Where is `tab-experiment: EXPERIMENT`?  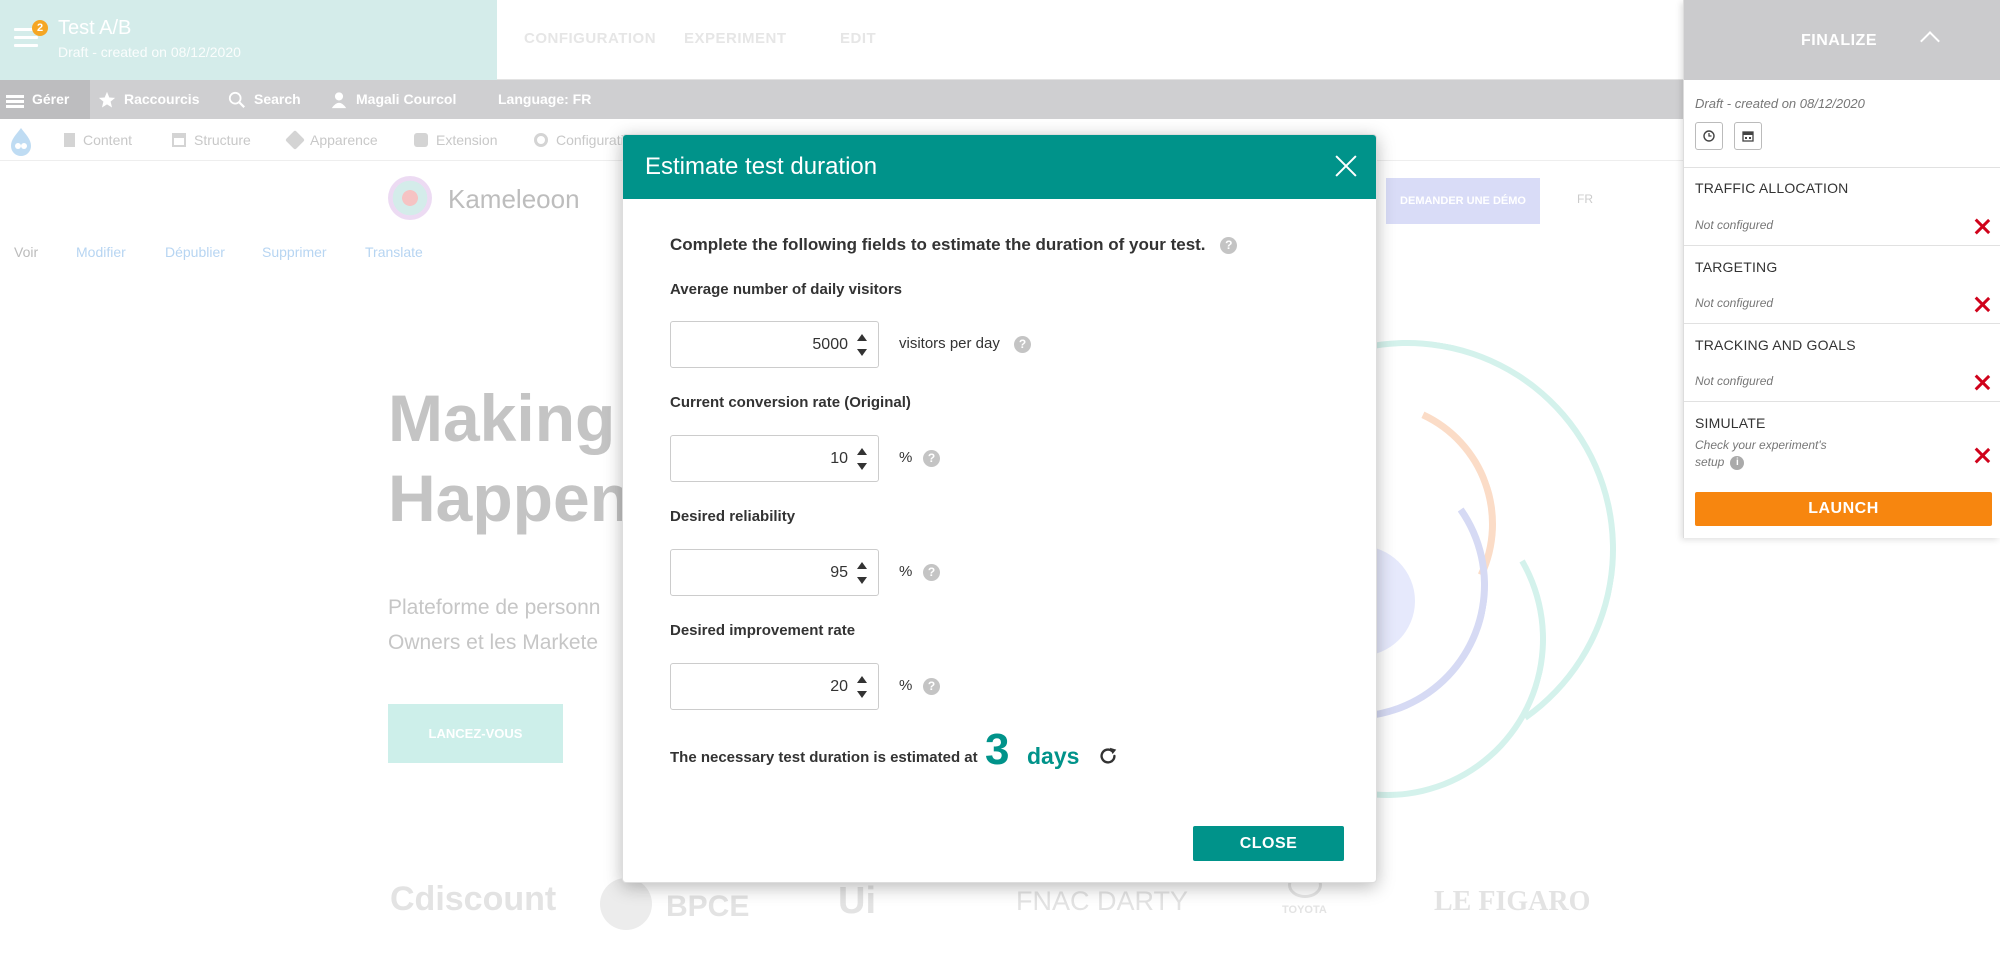
tab-experiment: EXPERIMENT is located at coordinates (735, 38).